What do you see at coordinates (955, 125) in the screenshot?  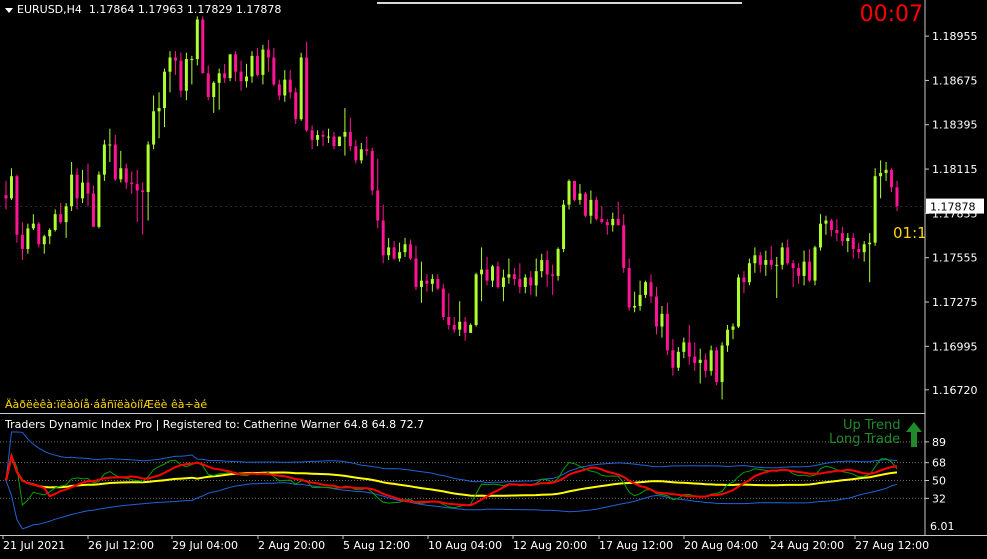 I see `price-tick-label: 1.18395` at bounding box center [955, 125].